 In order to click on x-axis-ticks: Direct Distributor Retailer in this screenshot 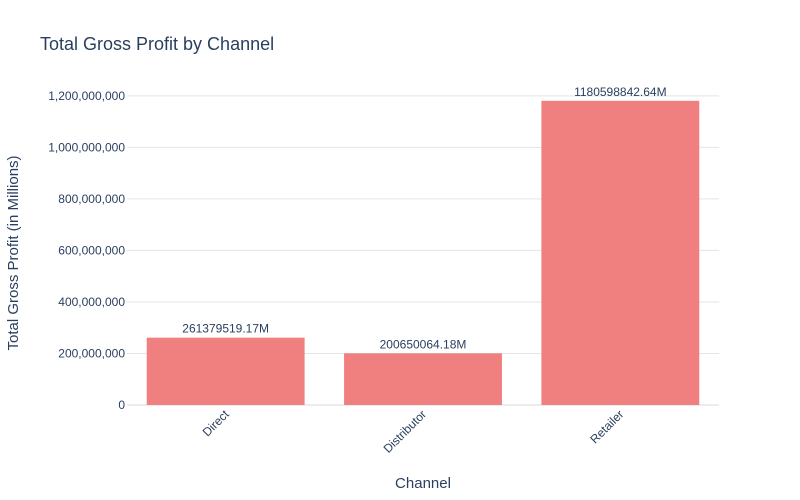, I will do `click(413, 431)`.